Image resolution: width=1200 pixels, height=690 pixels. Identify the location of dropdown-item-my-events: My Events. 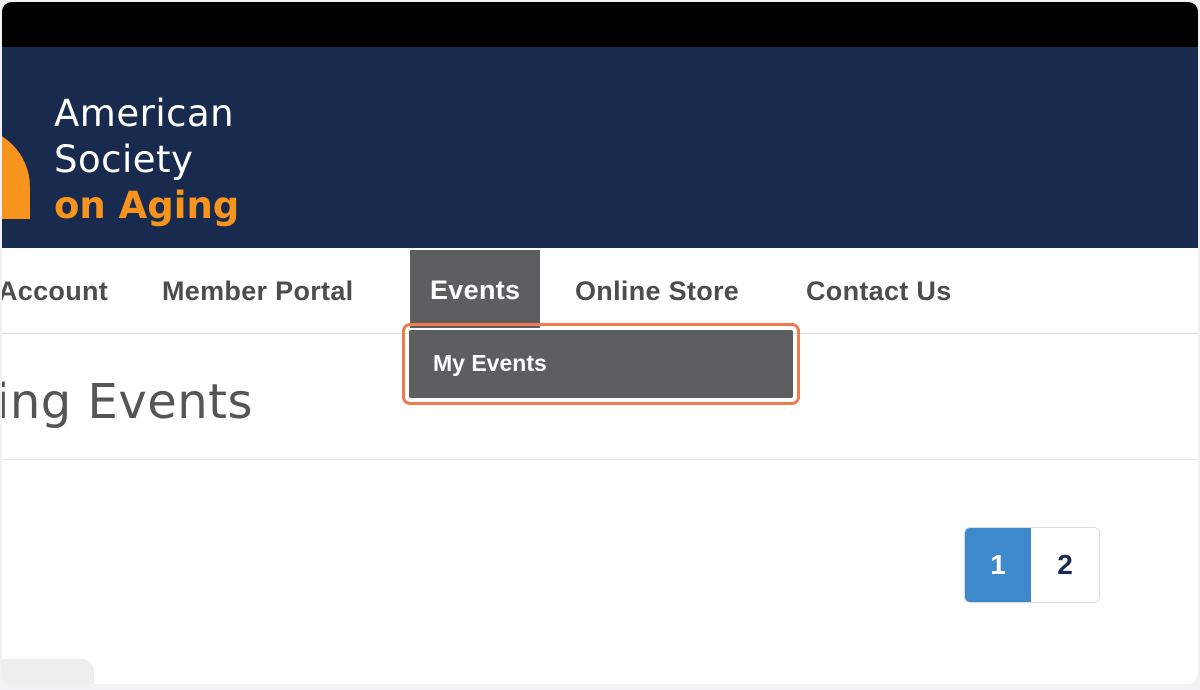
(490, 364).